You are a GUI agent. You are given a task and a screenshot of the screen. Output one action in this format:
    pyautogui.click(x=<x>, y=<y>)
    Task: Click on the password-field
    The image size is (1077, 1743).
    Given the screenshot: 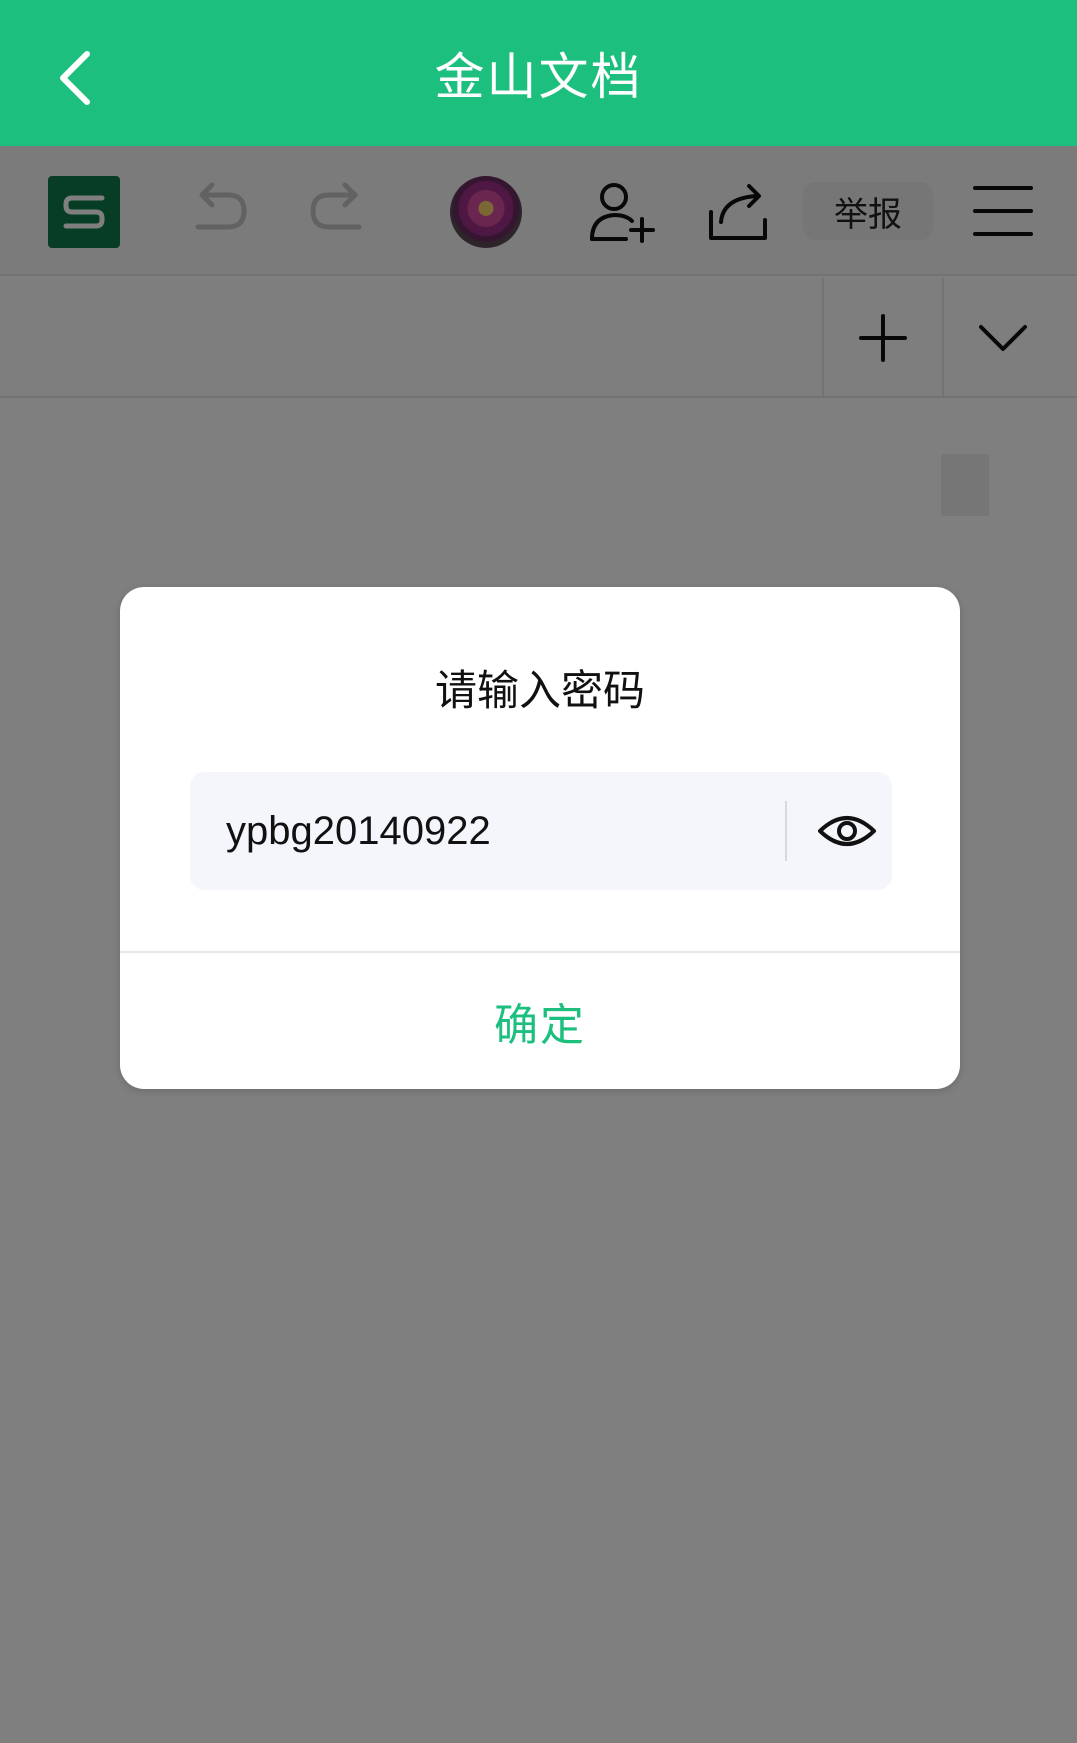 What is the action you would take?
    pyautogui.click(x=541, y=831)
    